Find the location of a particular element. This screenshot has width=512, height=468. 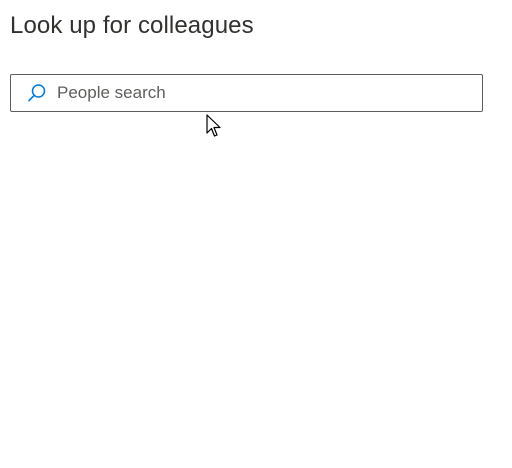

search-icon is located at coordinates (37, 93).